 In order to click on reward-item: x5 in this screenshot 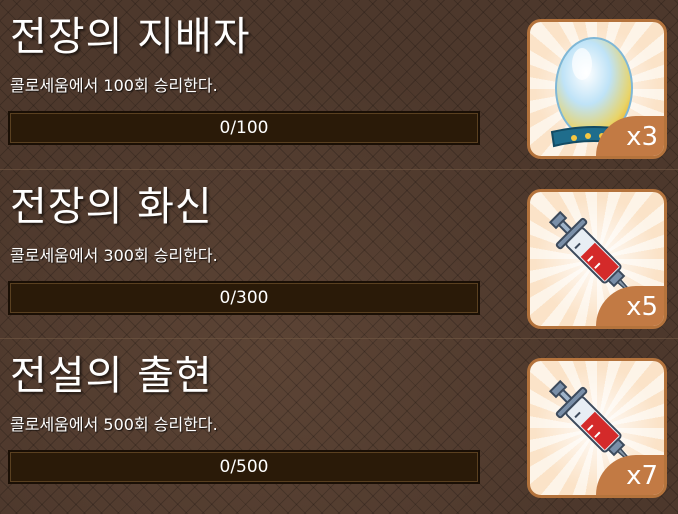, I will do `click(597, 259)`.